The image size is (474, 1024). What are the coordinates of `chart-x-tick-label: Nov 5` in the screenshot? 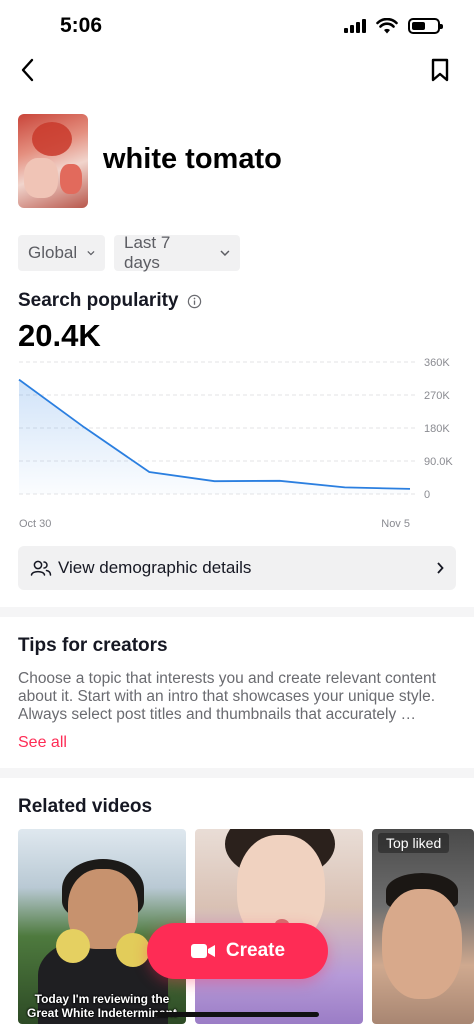 It's located at (395, 524).